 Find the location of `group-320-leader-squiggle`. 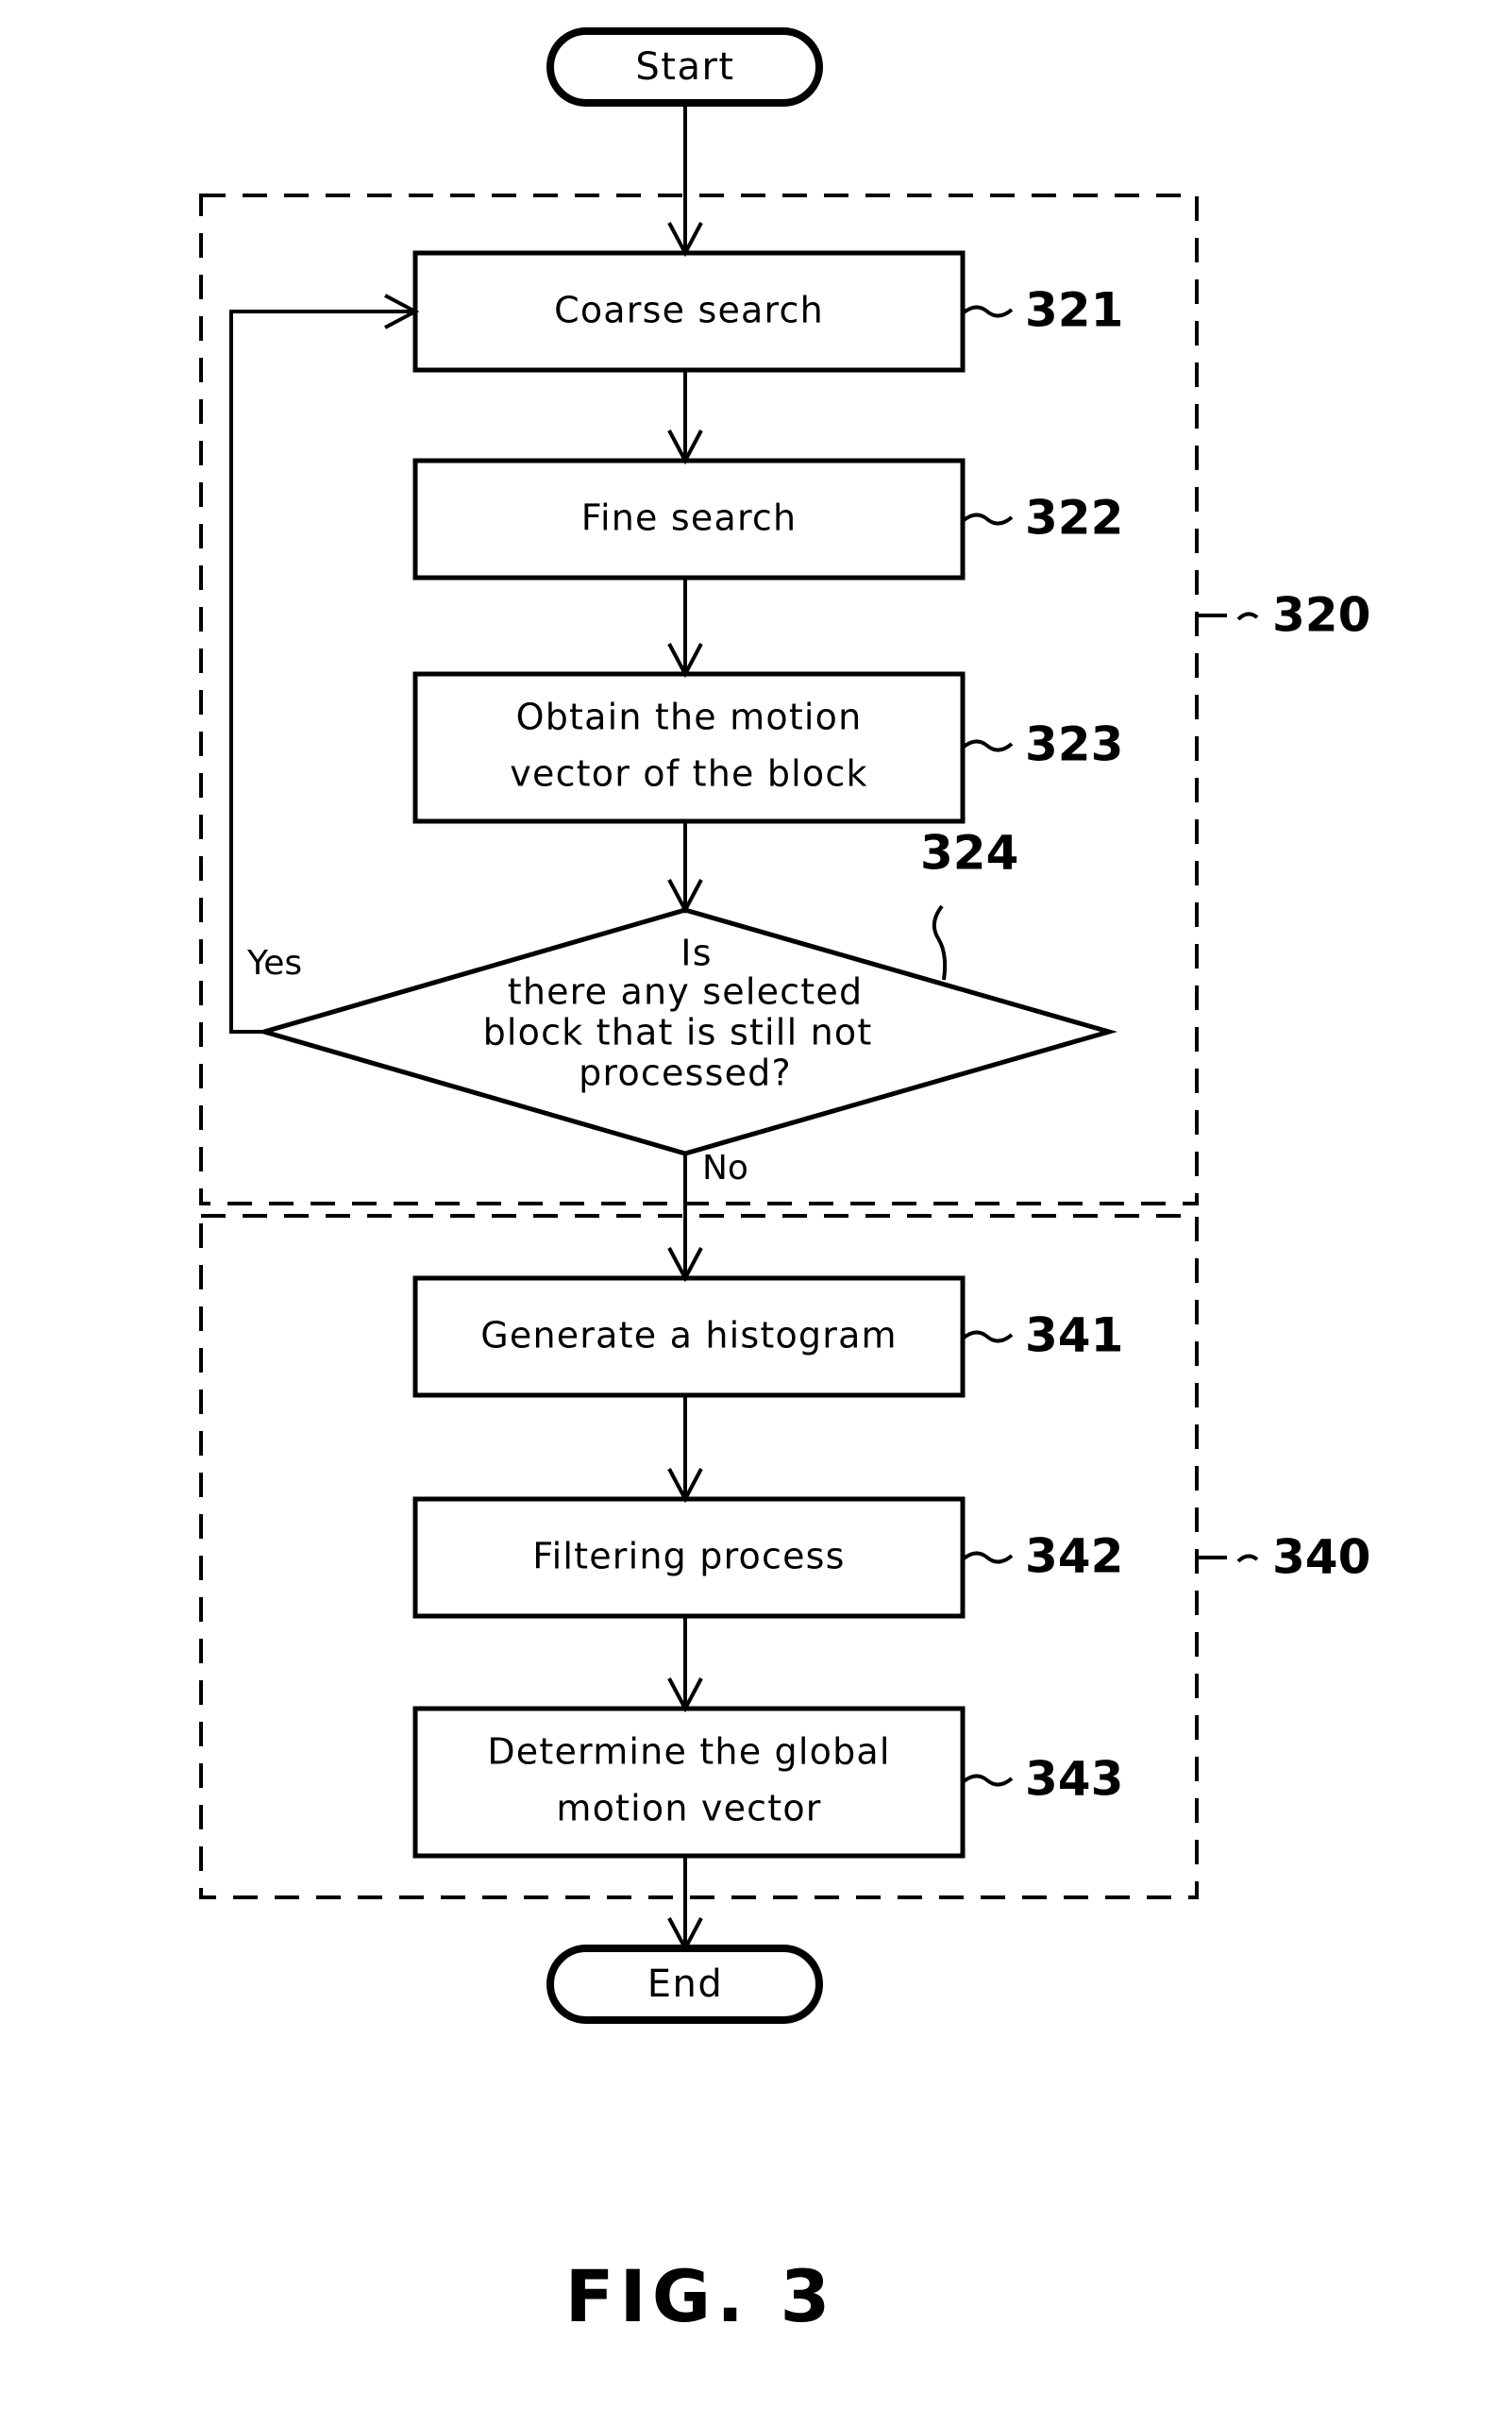

group-320-leader-squiggle is located at coordinates (1247, 616).